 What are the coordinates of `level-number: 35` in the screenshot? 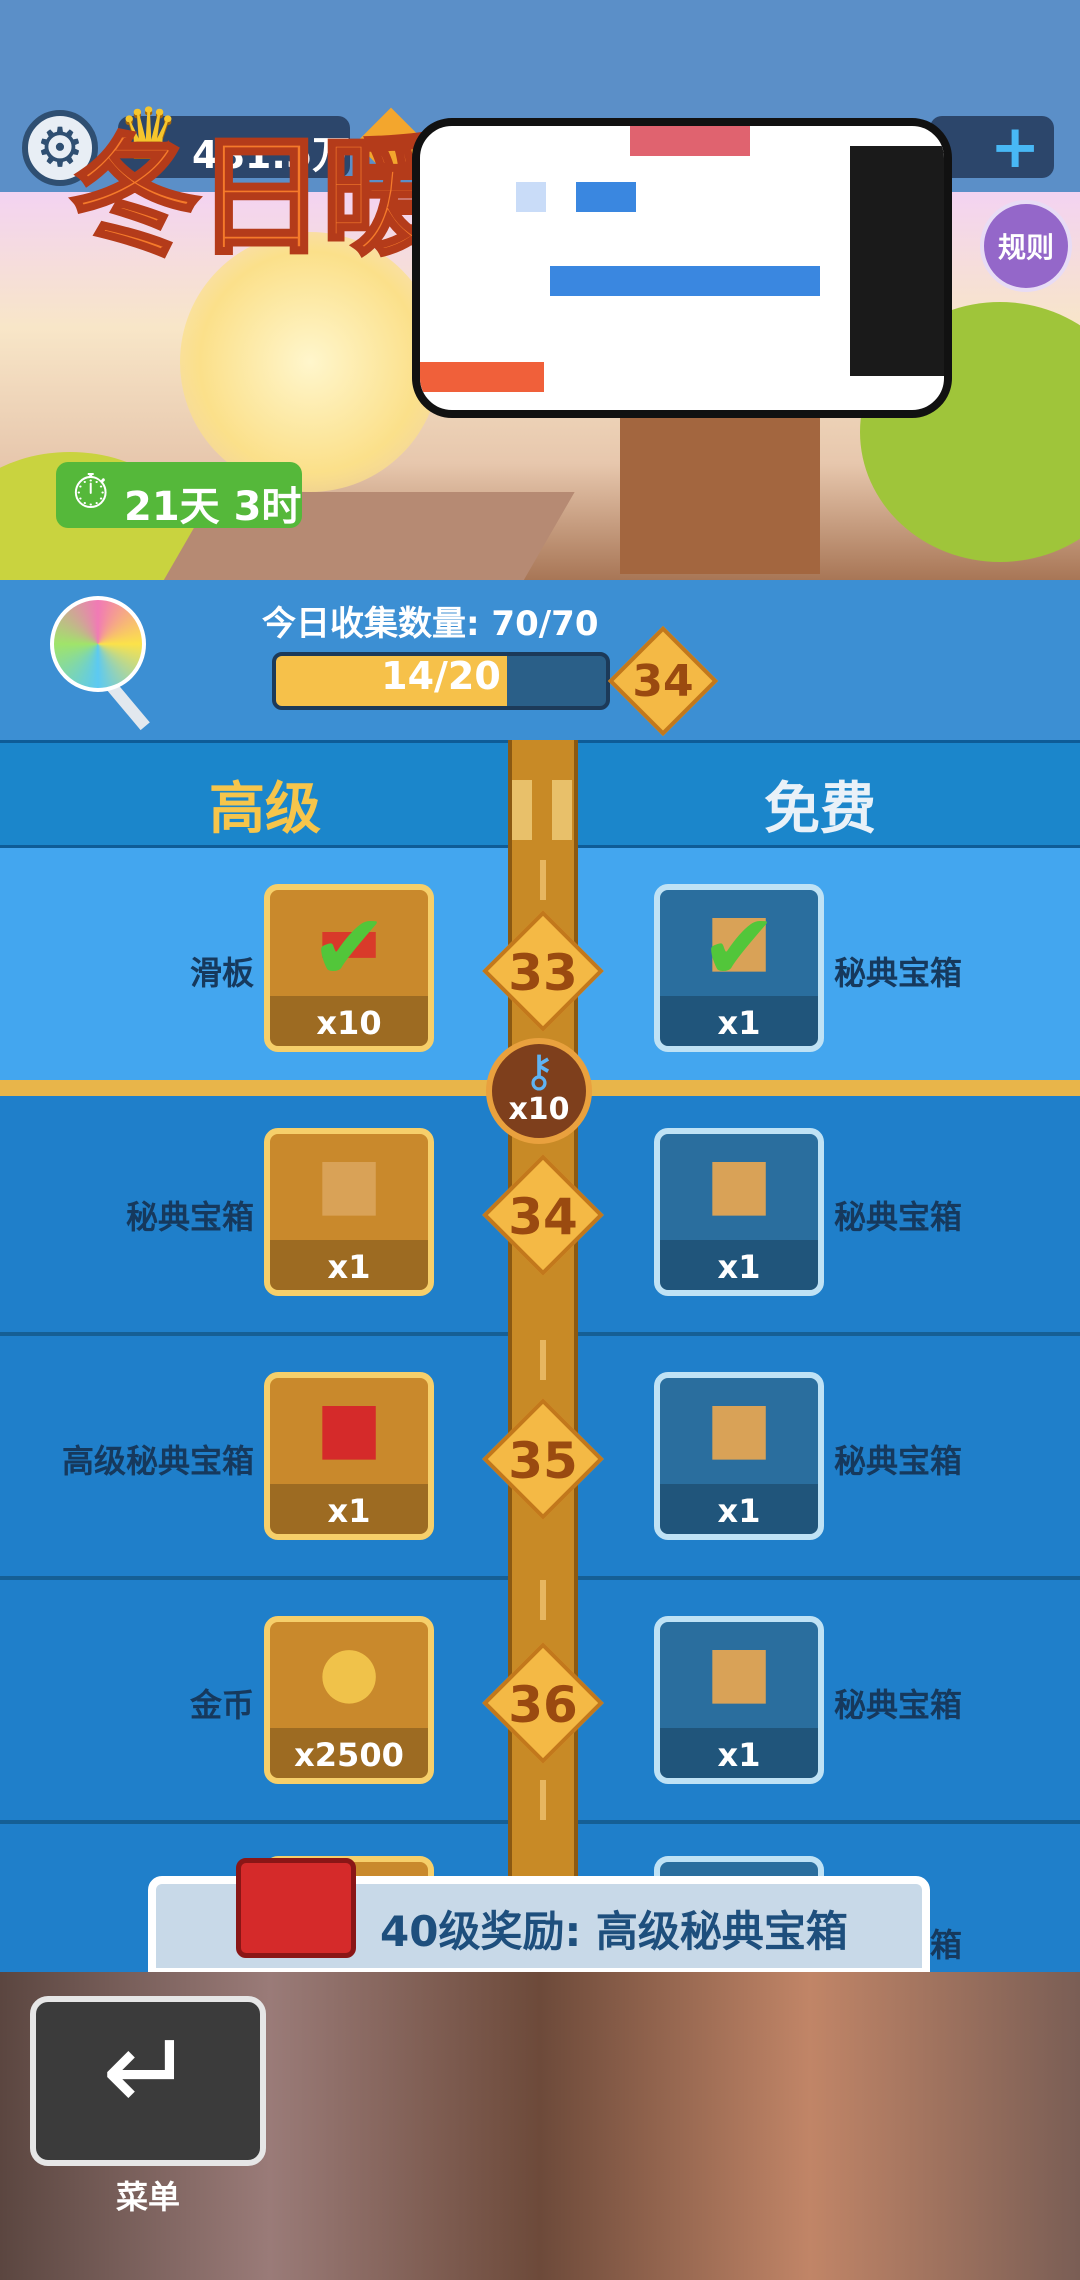 It's located at (543, 1461).